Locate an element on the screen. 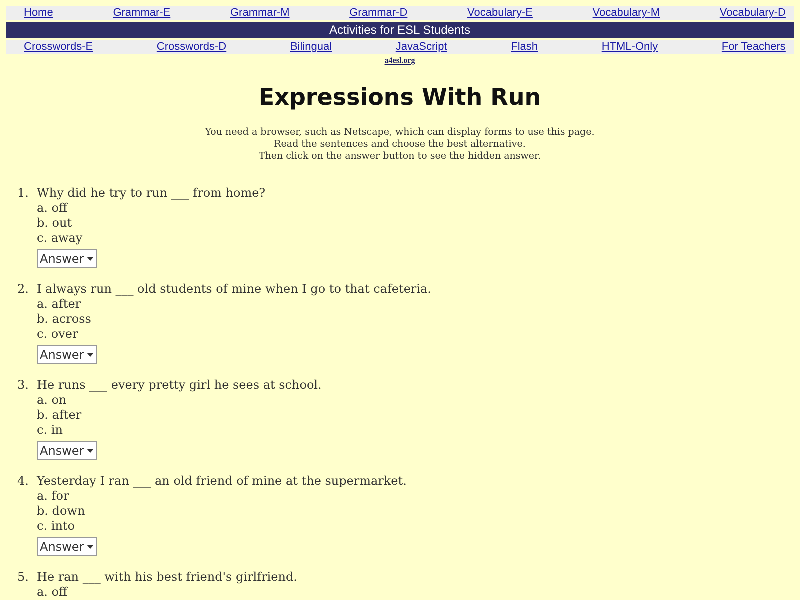  question-number: 4. is located at coordinates (23, 481).